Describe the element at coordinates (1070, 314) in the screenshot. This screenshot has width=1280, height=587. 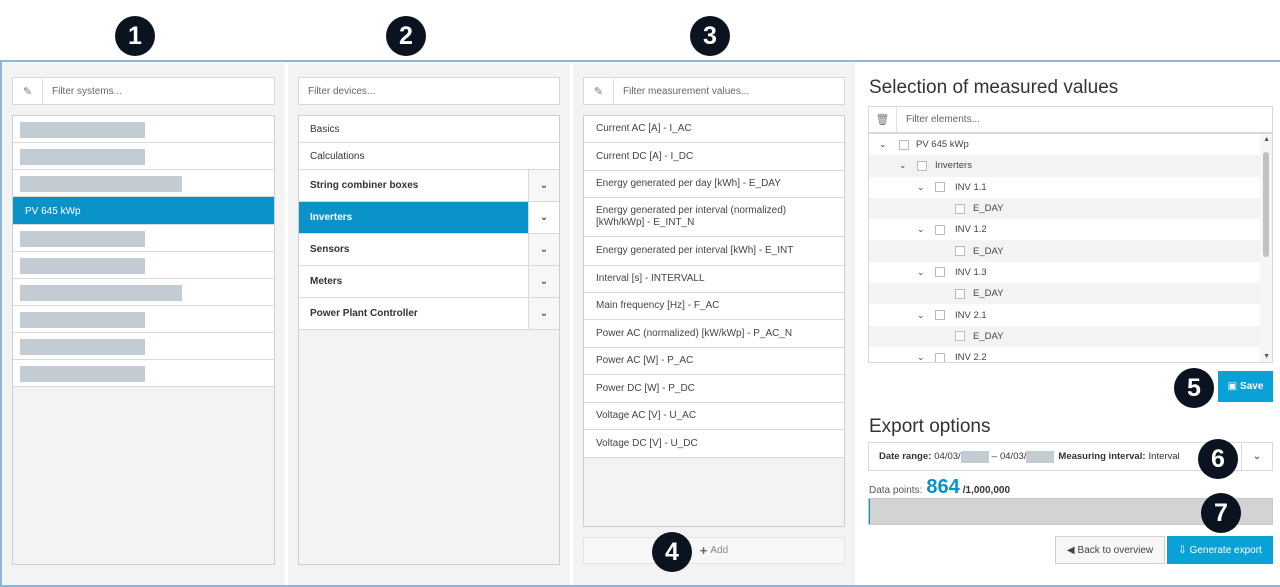
I see `tree-node: ⌄ INV 2.1` at that location.